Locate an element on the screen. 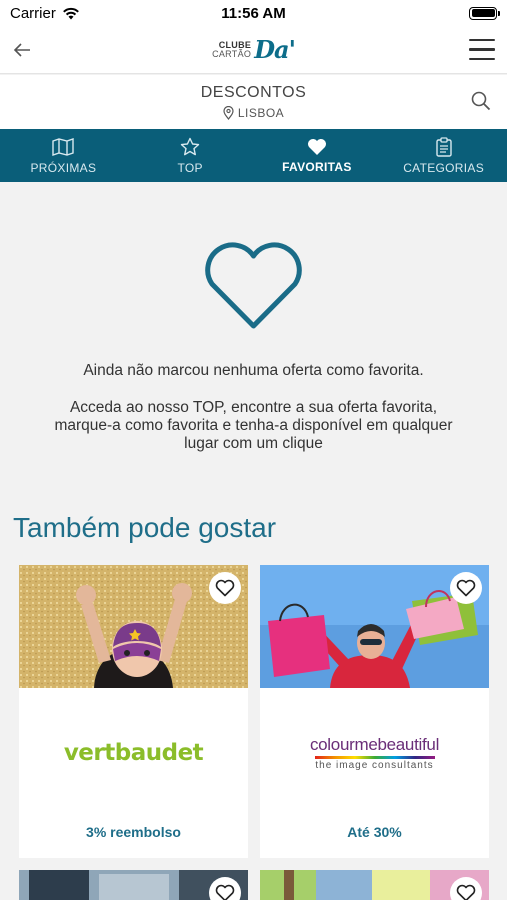 This screenshot has height=900, width=507. offer-card: vertbaudet 3% reembolso is located at coordinates (133, 711).